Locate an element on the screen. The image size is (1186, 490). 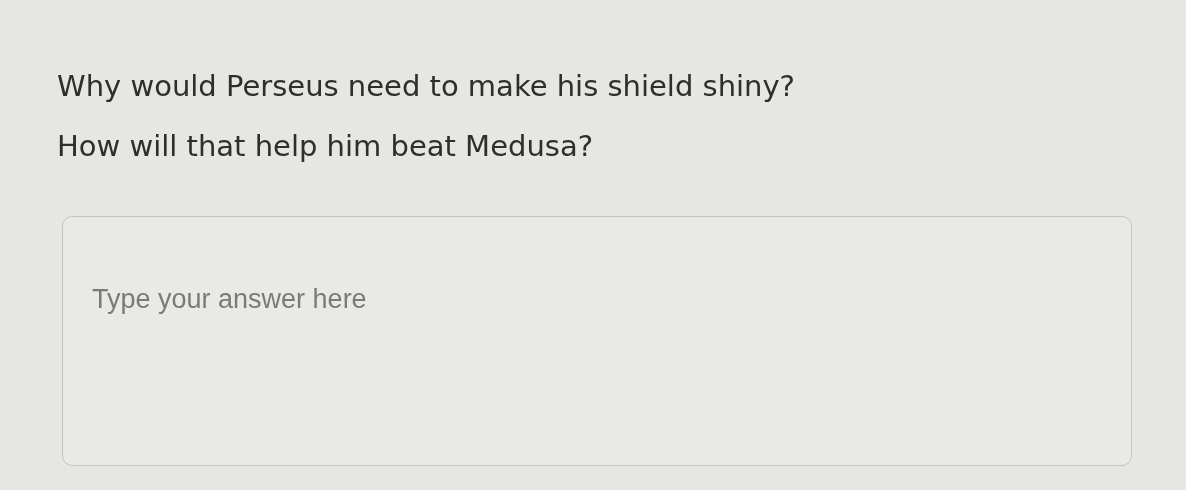
question-text: Why would Perseus need to make his shield shiny? is located at coordinates (426, 86).